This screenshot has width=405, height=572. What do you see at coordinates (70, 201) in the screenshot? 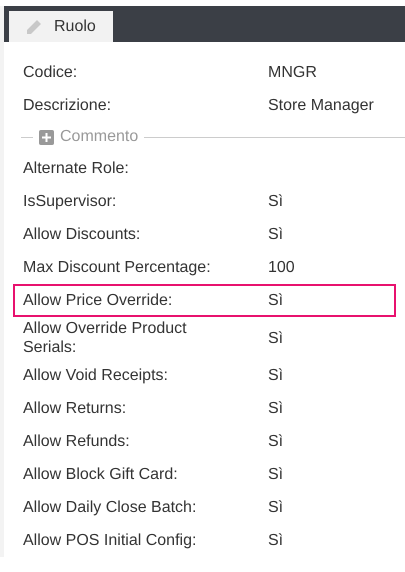
I see `field-label: IsSupervisor:` at bounding box center [70, 201].